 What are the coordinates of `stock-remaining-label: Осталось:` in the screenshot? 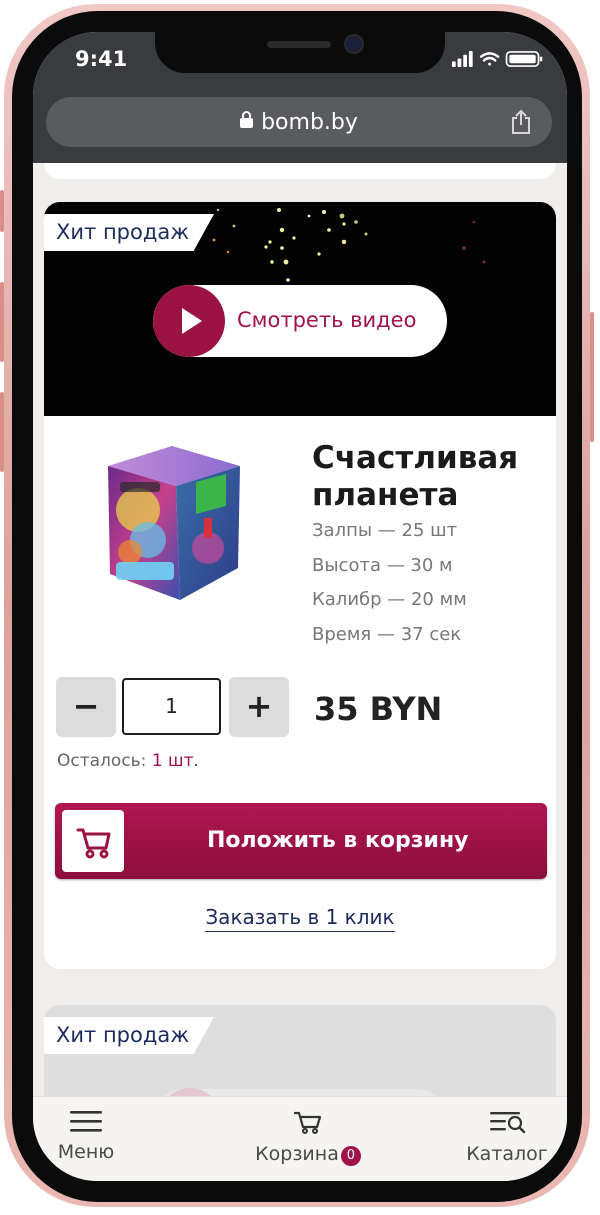 It's located at (102, 761).